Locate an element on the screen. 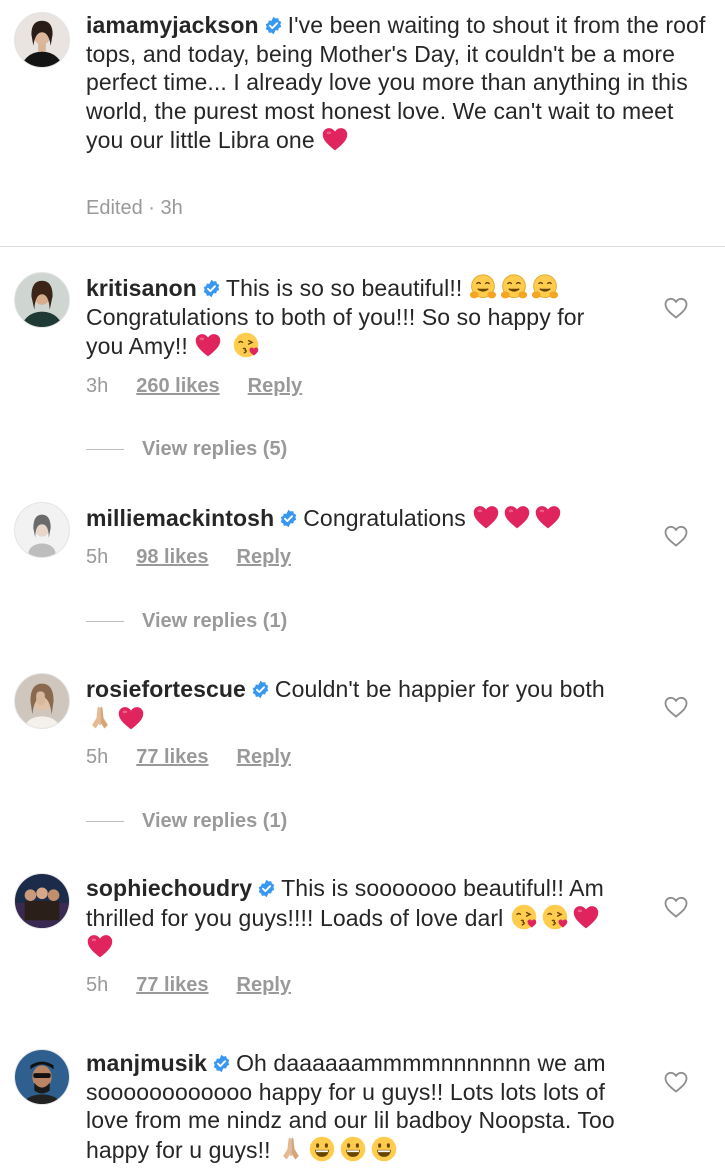 The width and height of the screenshot is (725, 1169). comment-body: Couldn't be happier for you both is located at coordinates (439, 689).